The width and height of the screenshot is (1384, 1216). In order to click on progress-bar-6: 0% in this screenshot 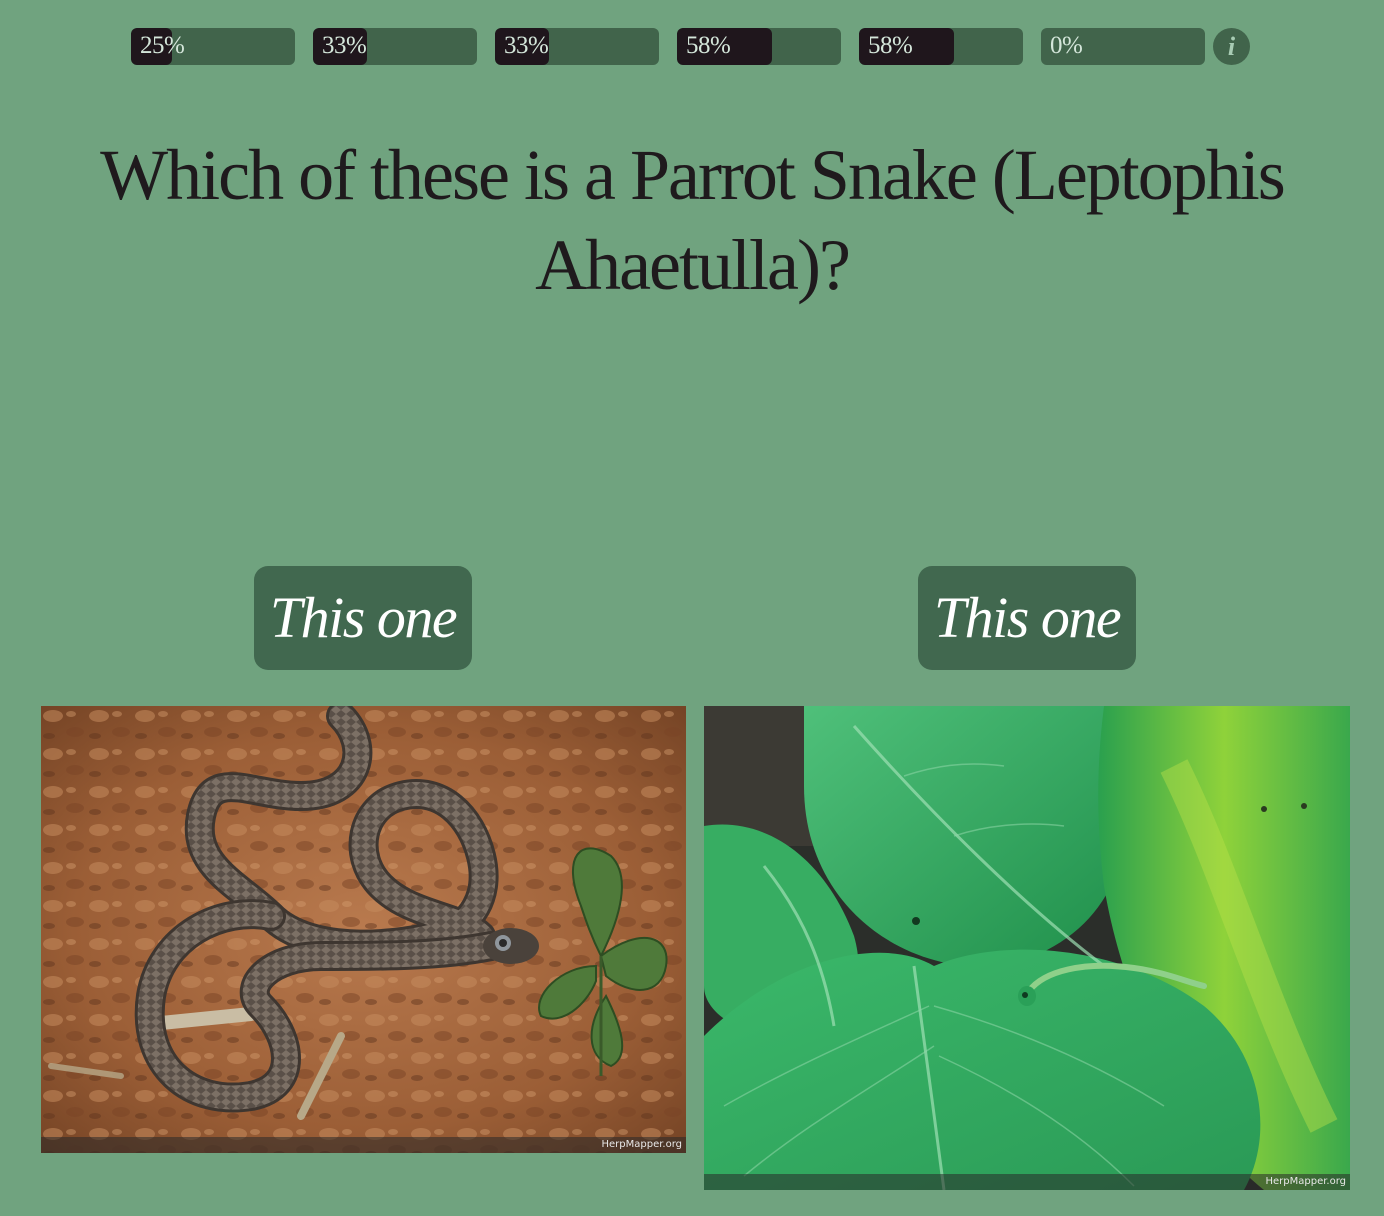, I will do `click(1123, 46)`.